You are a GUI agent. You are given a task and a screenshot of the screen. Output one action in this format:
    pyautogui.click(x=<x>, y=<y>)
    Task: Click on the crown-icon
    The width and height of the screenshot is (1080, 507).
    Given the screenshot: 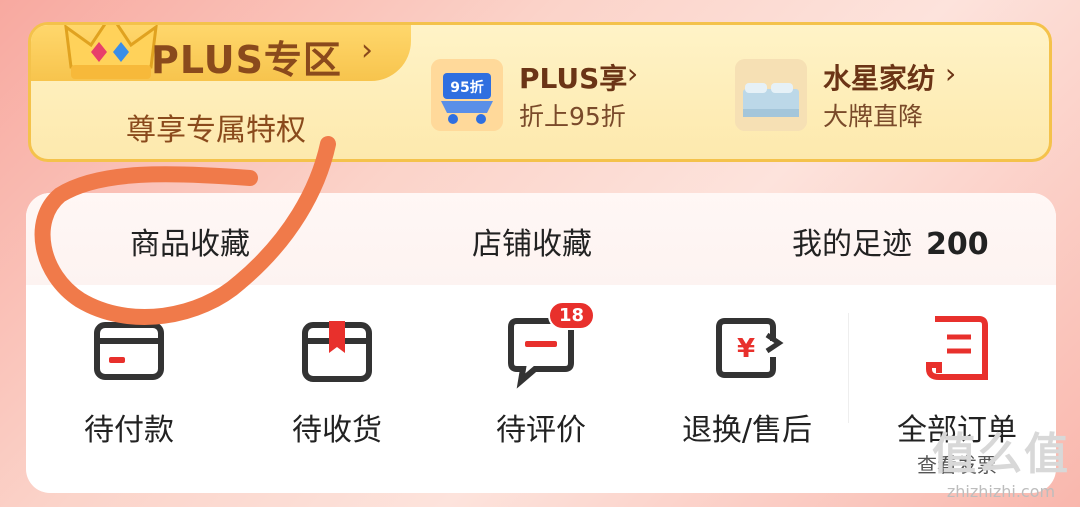 What is the action you would take?
    pyautogui.click(x=111, y=52)
    